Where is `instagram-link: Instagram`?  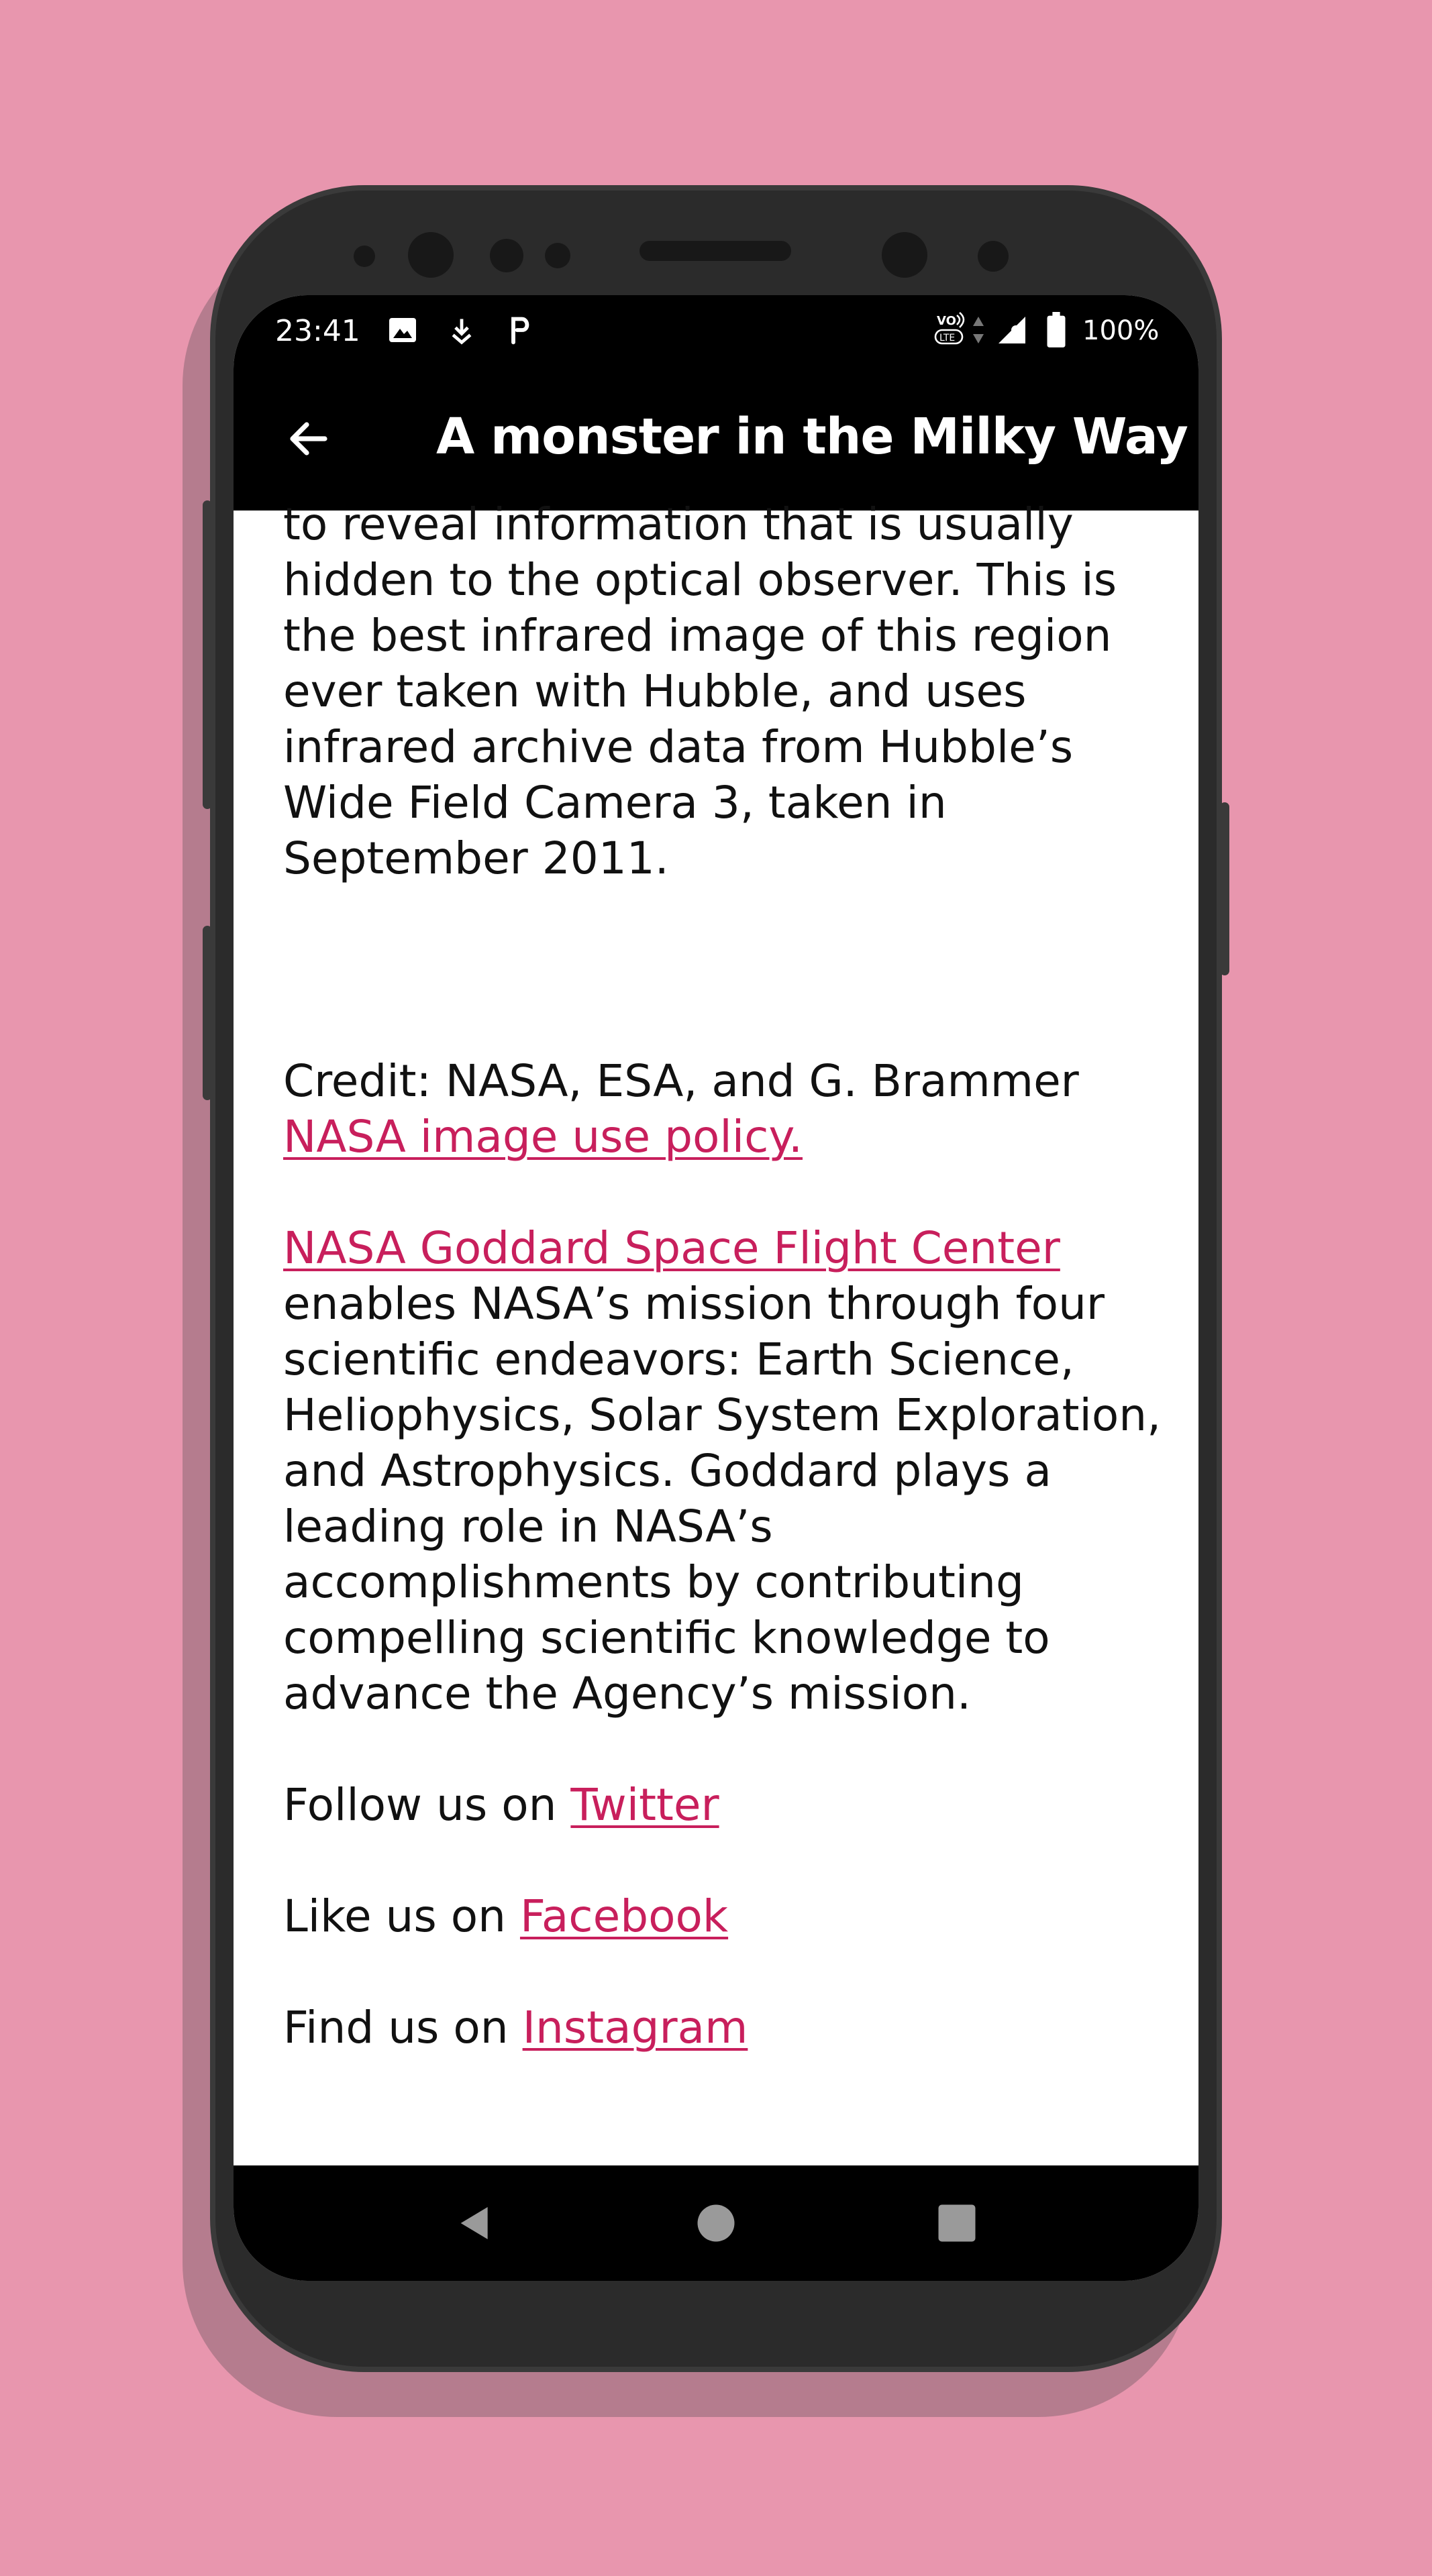 instagram-link: Instagram is located at coordinates (635, 2027).